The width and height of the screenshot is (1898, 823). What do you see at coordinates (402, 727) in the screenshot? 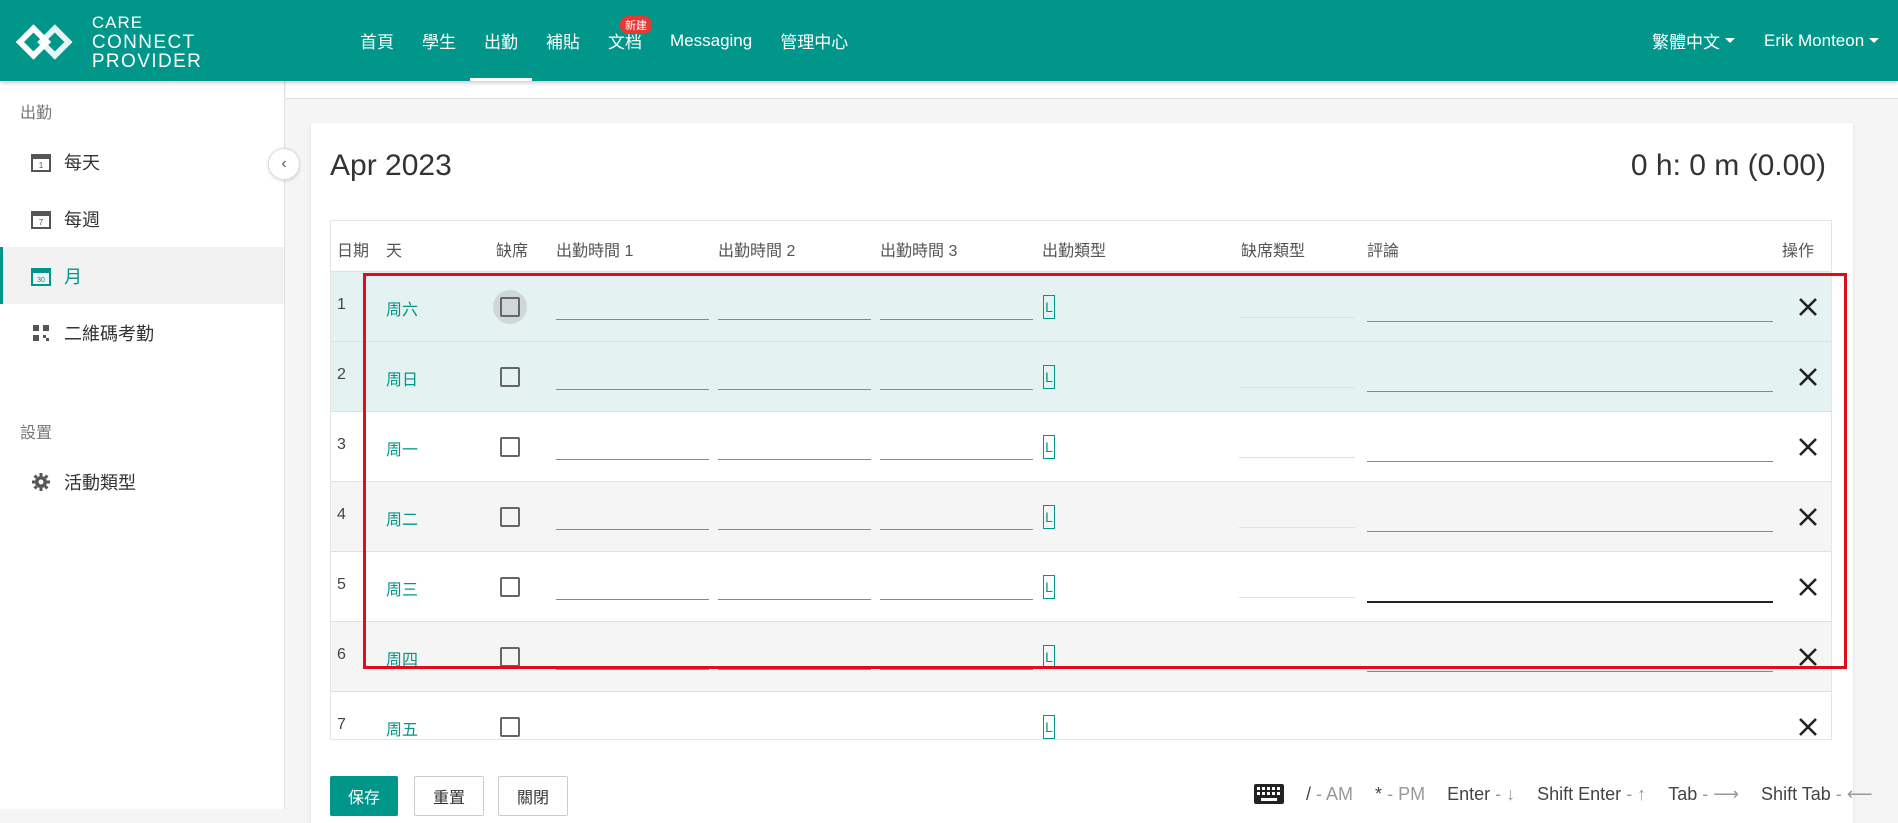
I see `row-day-link: 周五` at bounding box center [402, 727].